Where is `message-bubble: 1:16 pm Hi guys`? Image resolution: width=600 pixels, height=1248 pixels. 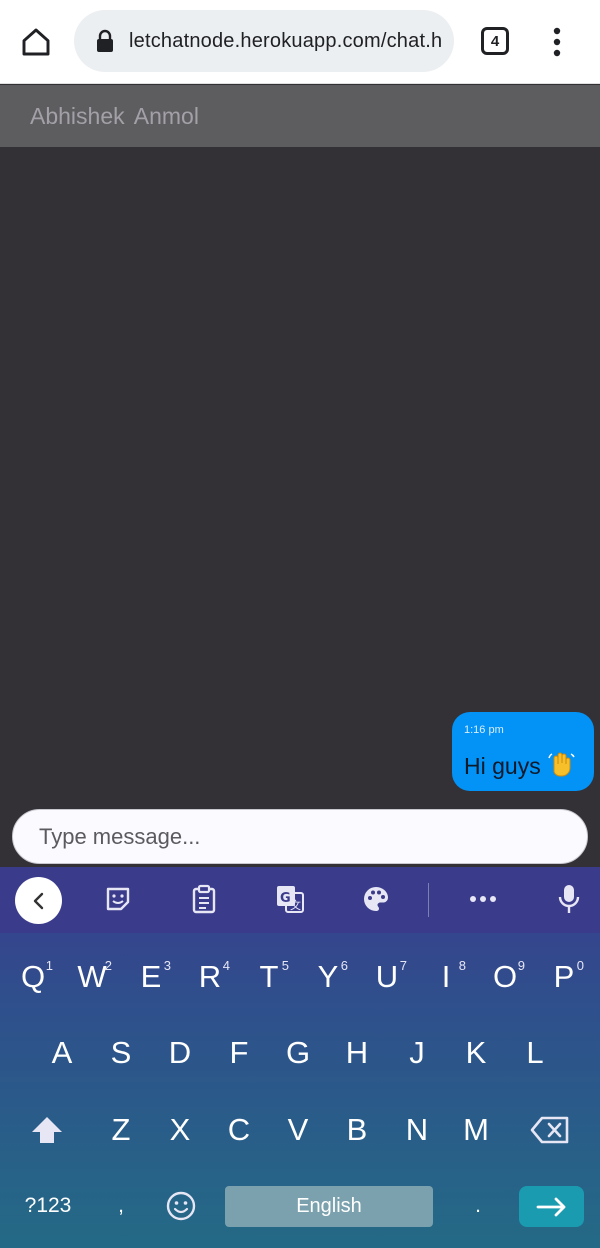
message-bubble: 1:16 pm Hi guys is located at coordinates (523, 751).